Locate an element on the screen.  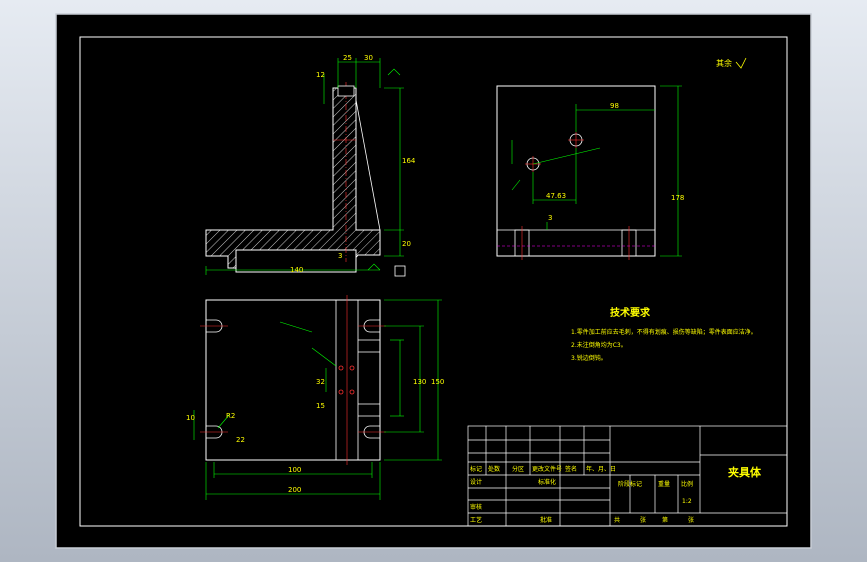
dim-100: 100 is located at coordinates (294, 470).